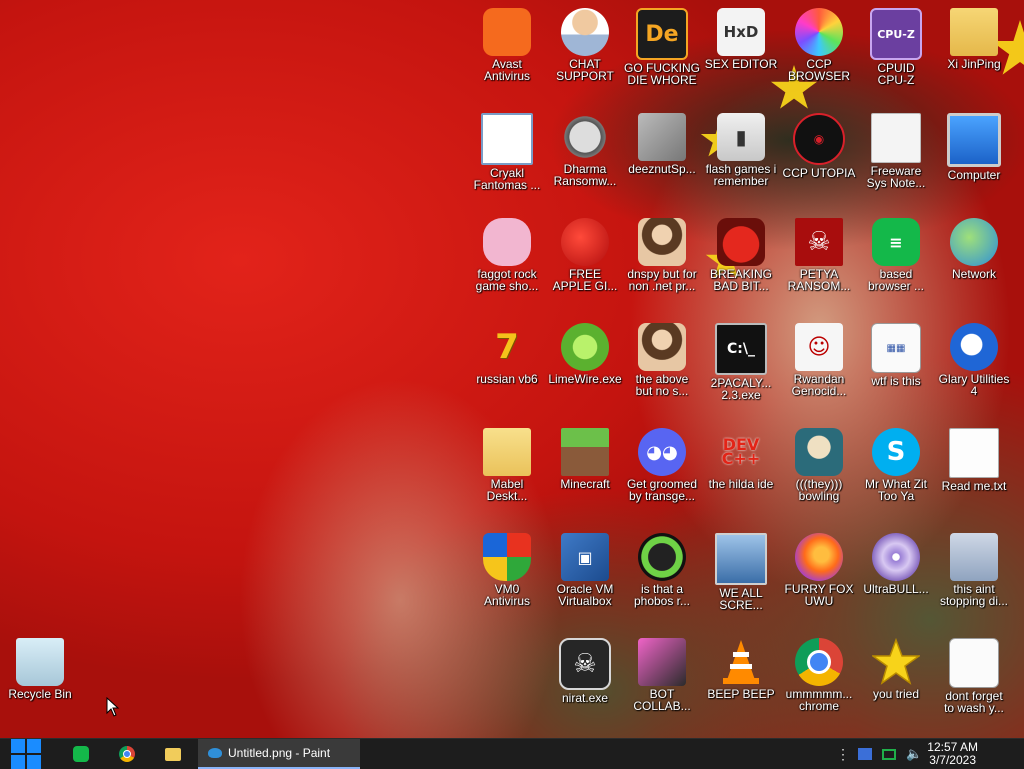  What do you see at coordinates (741, 159) in the screenshot?
I see `desktop-icon-flash-games: ▮ flash games i remember` at bounding box center [741, 159].